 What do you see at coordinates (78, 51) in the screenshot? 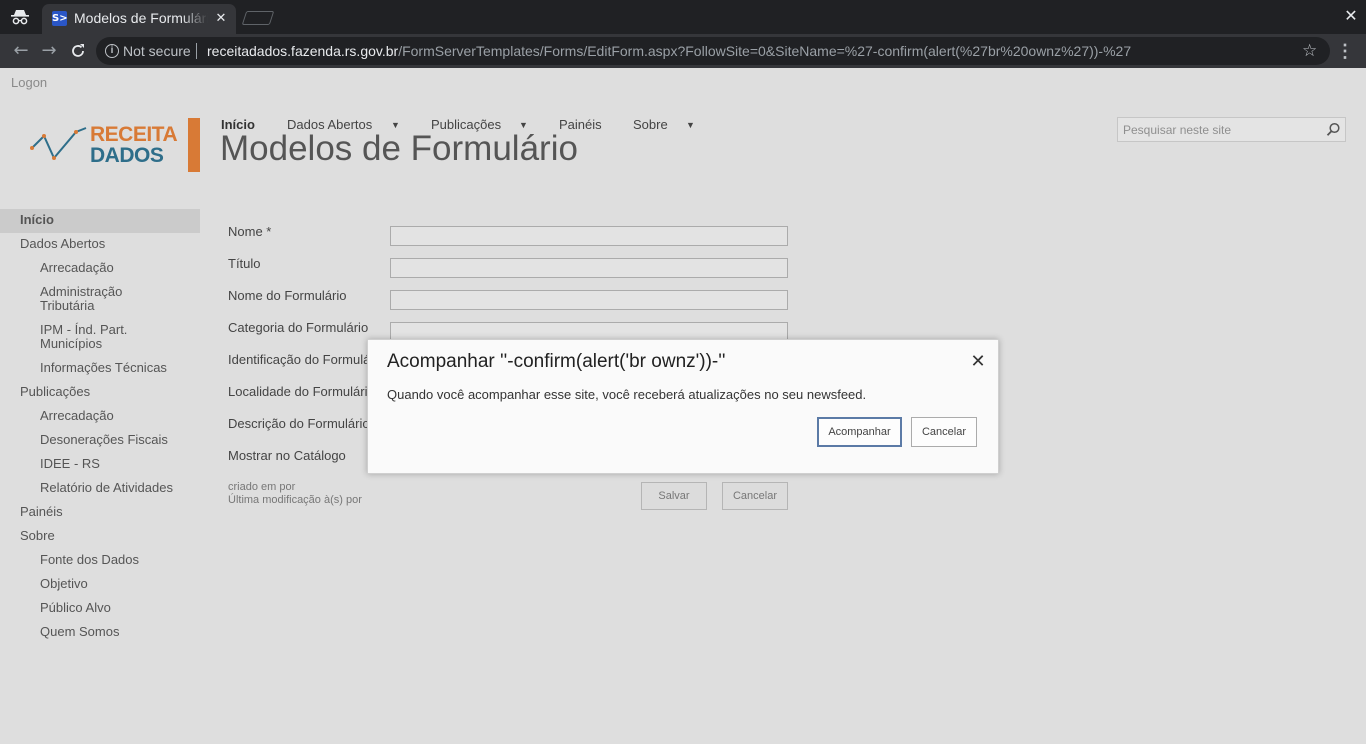
I see `reload-icon` at bounding box center [78, 51].